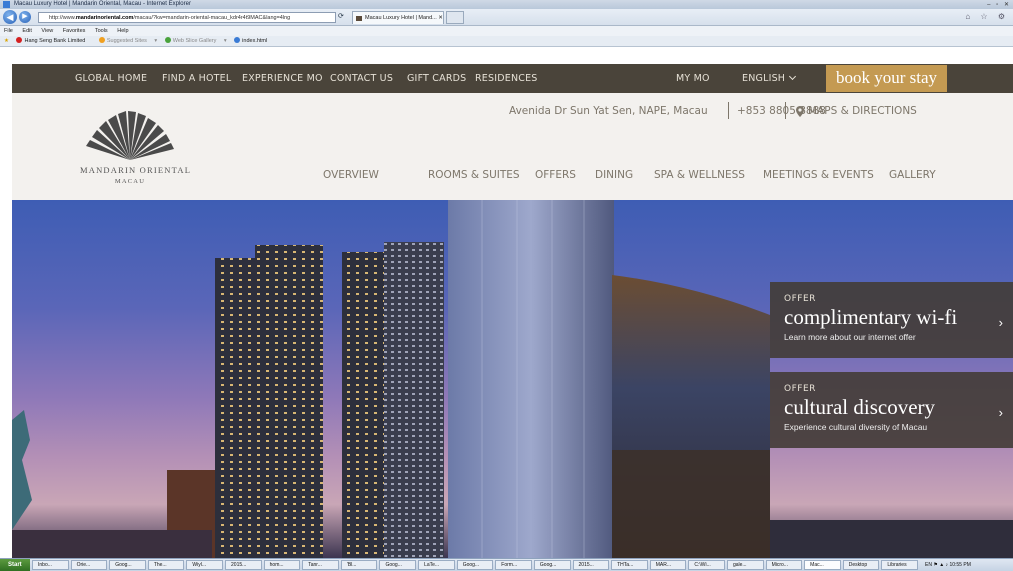 The width and height of the screenshot is (1013, 571). Describe the element at coordinates (941, 565) in the screenshot. I see `tray-icons: ⚑ ▲ ♪` at that location.